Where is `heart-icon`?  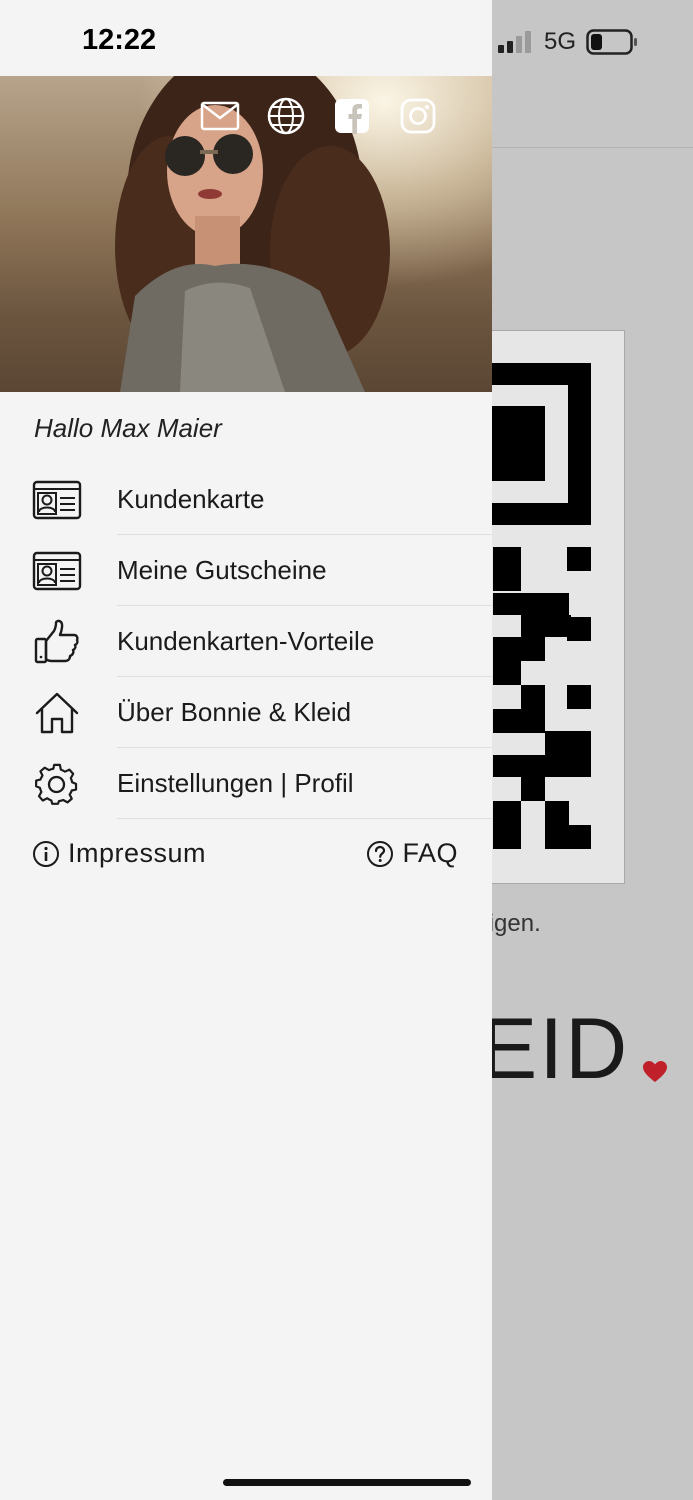
heart-icon is located at coordinates (655, 1071).